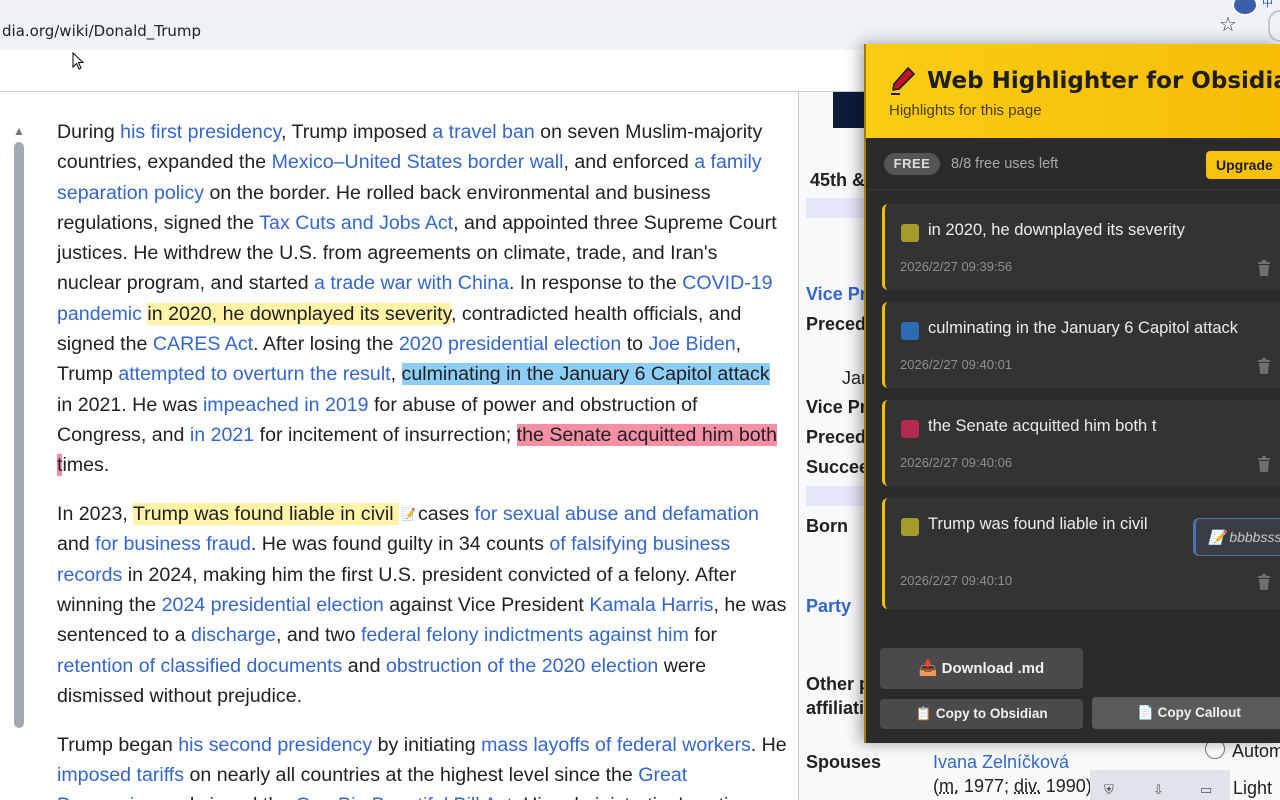 The height and width of the screenshot is (800, 1280). Describe the element at coordinates (1199, 712) in the screenshot. I see `copy-callout-label: Copy Callout` at that location.